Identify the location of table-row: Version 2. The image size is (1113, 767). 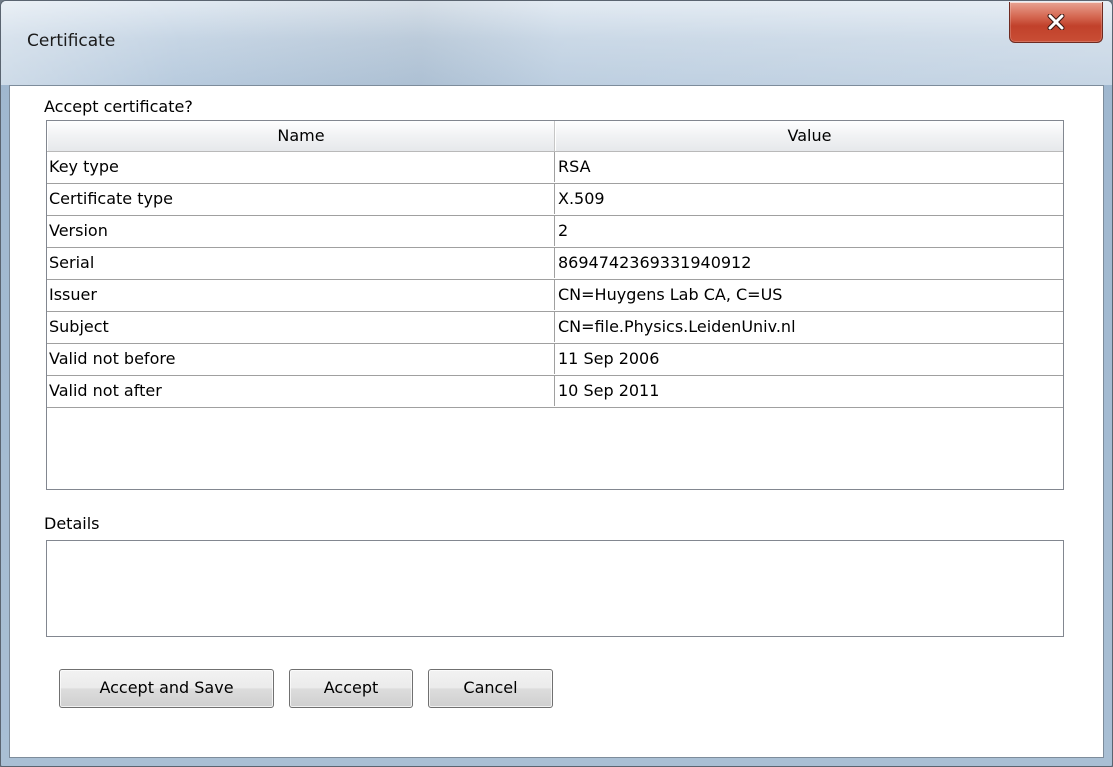
(555, 232).